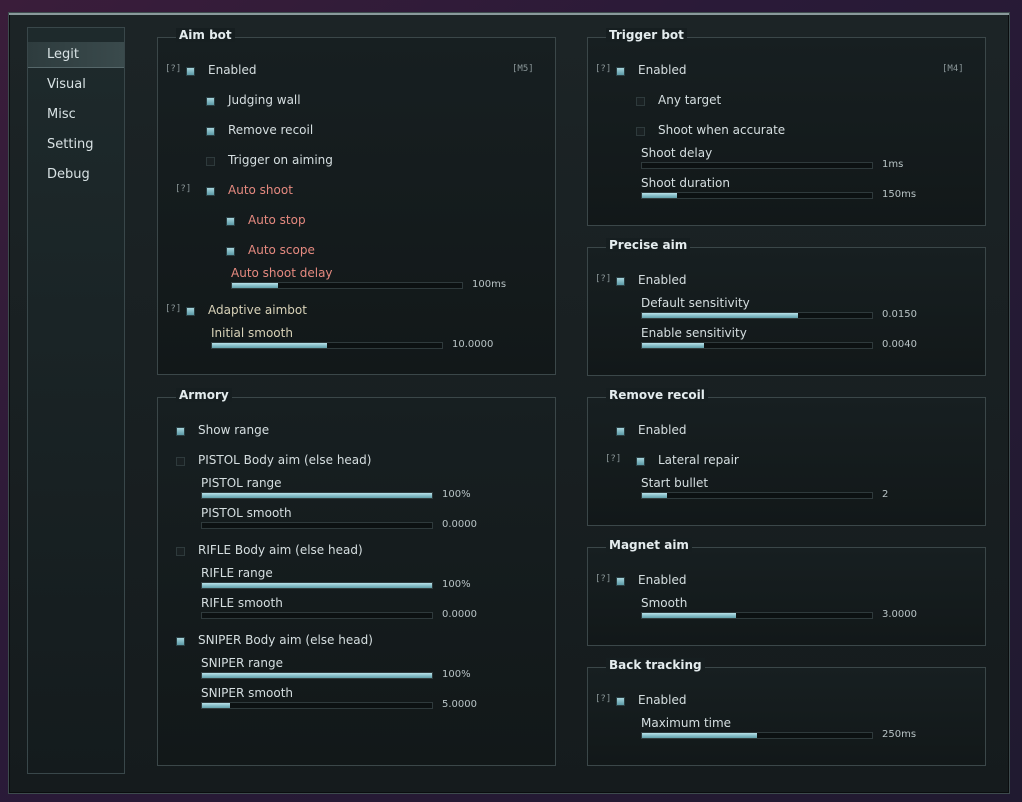 This screenshot has width=1022, height=802. What do you see at coordinates (180, 641) in the screenshot?
I see `sniper-body-checkbox` at bounding box center [180, 641].